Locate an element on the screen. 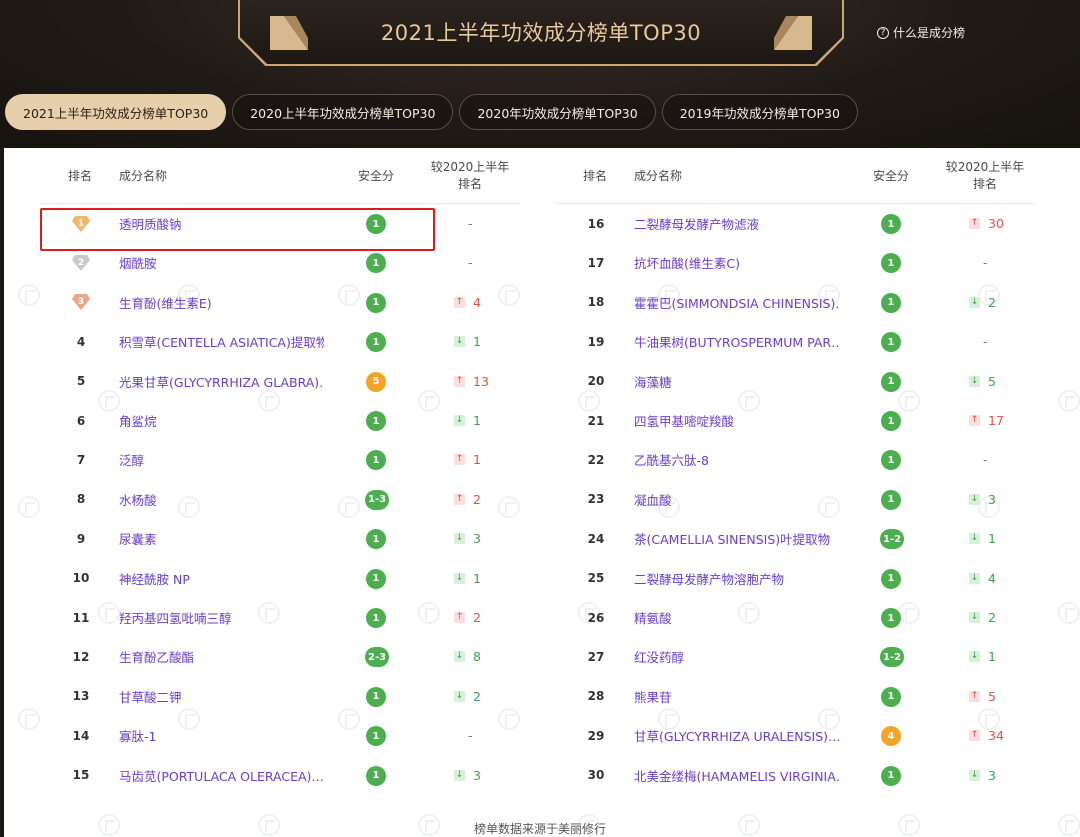 Image resolution: width=1080 pixels, height=837 pixels. rank-change: ↑ 17 is located at coordinates (986, 420).